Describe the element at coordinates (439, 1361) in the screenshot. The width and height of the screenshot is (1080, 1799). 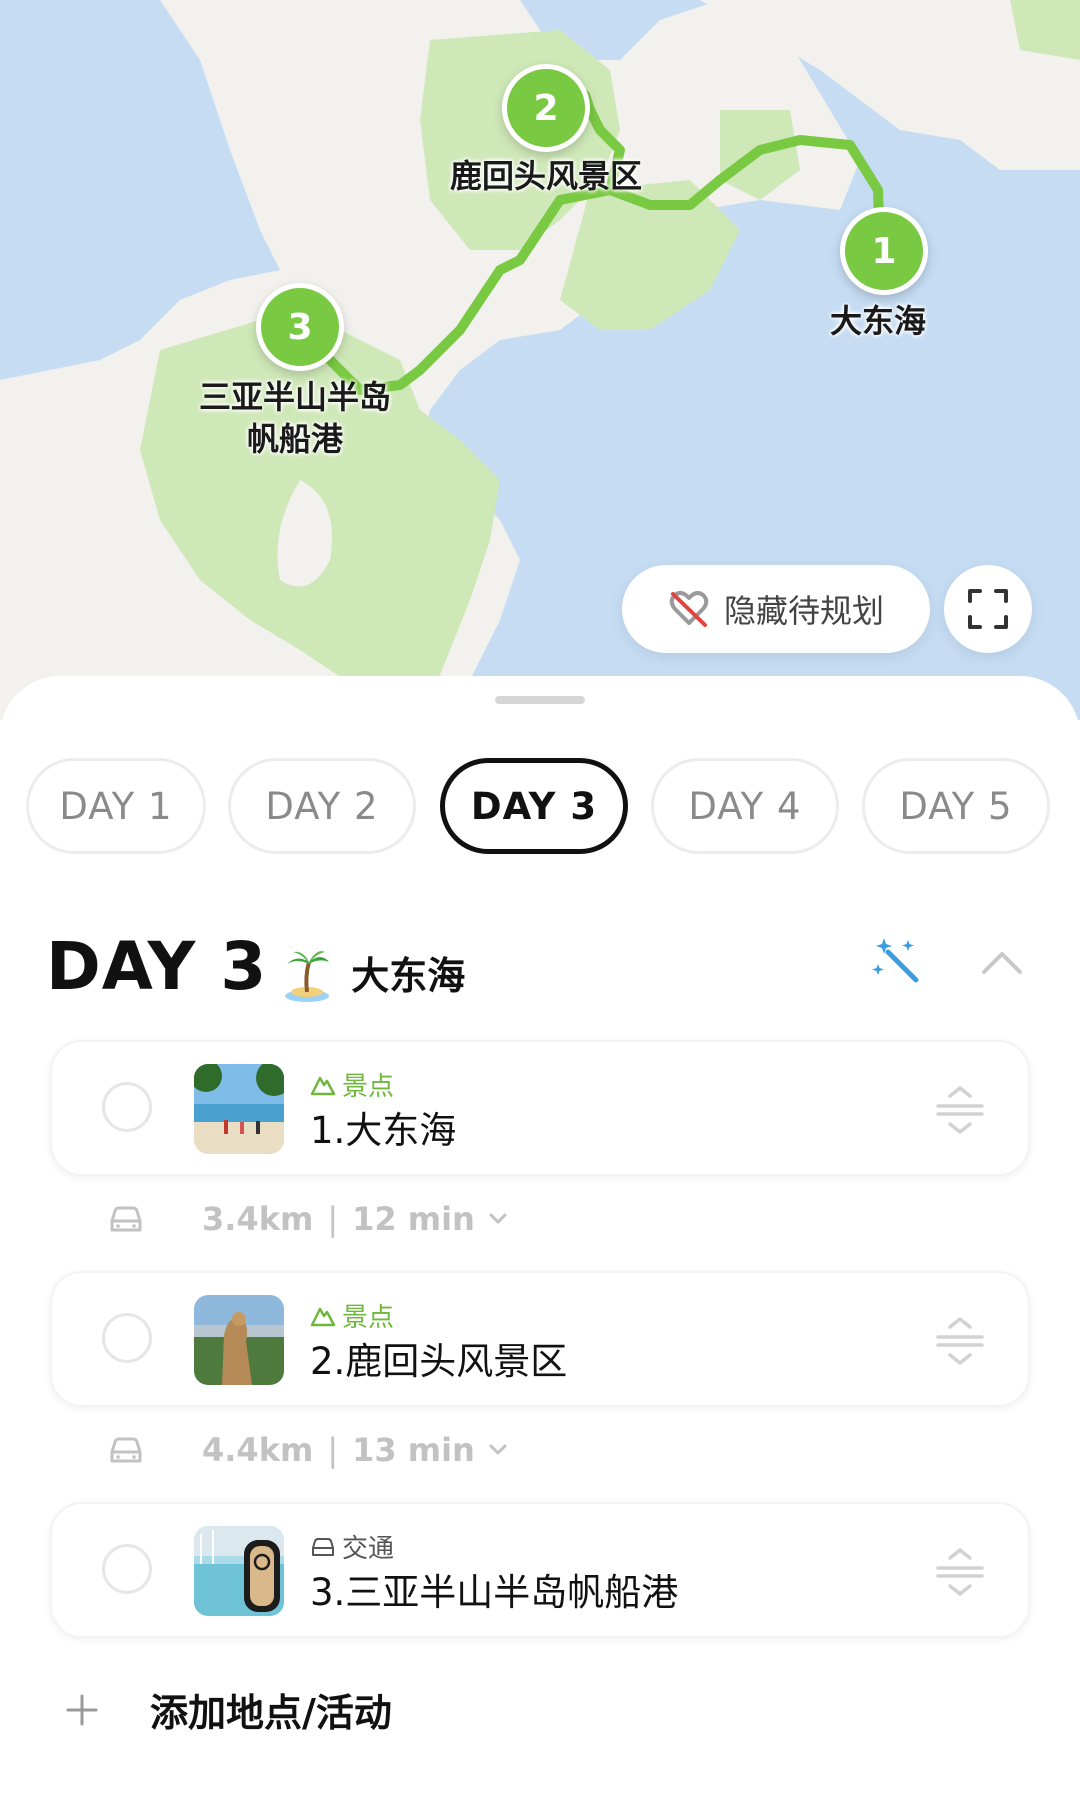
I see `item-name: 2.鹿回头风景区` at that location.